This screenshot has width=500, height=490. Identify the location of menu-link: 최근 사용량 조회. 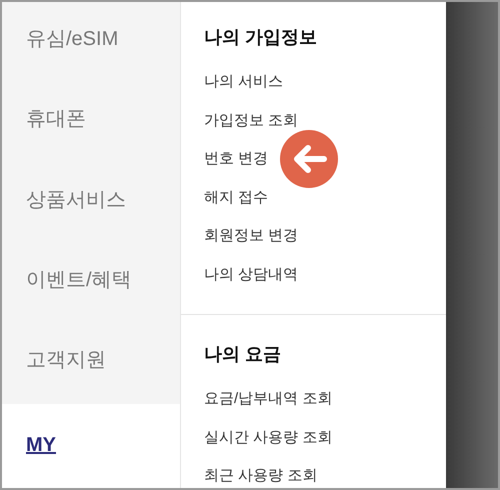
(261, 476).